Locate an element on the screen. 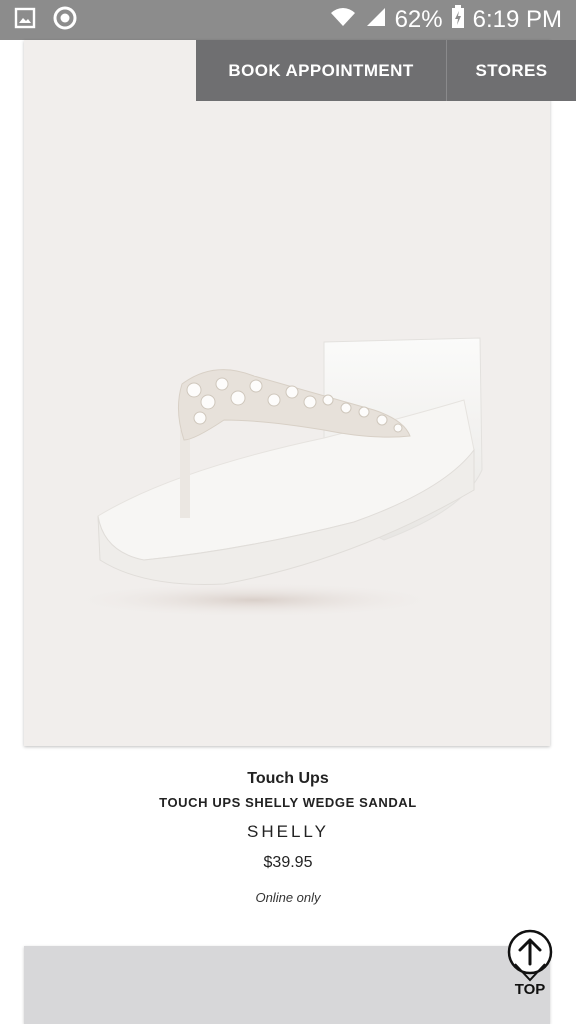  battery-charging-icon is located at coordinates (458, 20).